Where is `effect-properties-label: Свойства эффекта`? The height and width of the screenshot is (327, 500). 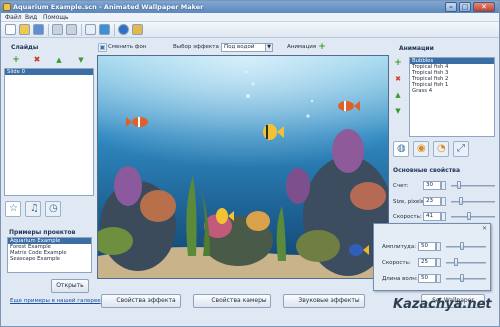 effect-properties-label: Свойства эффекта is located at coordinates (146, 300).